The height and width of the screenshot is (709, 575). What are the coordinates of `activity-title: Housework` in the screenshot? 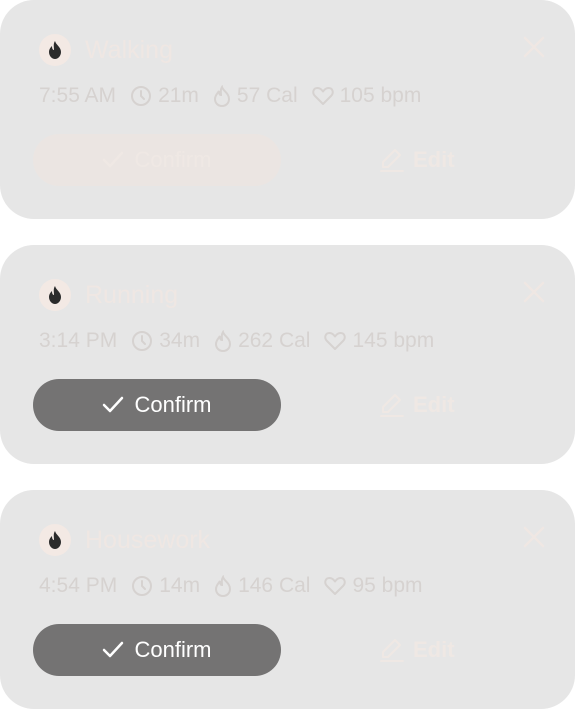 It's located at (148, 539).